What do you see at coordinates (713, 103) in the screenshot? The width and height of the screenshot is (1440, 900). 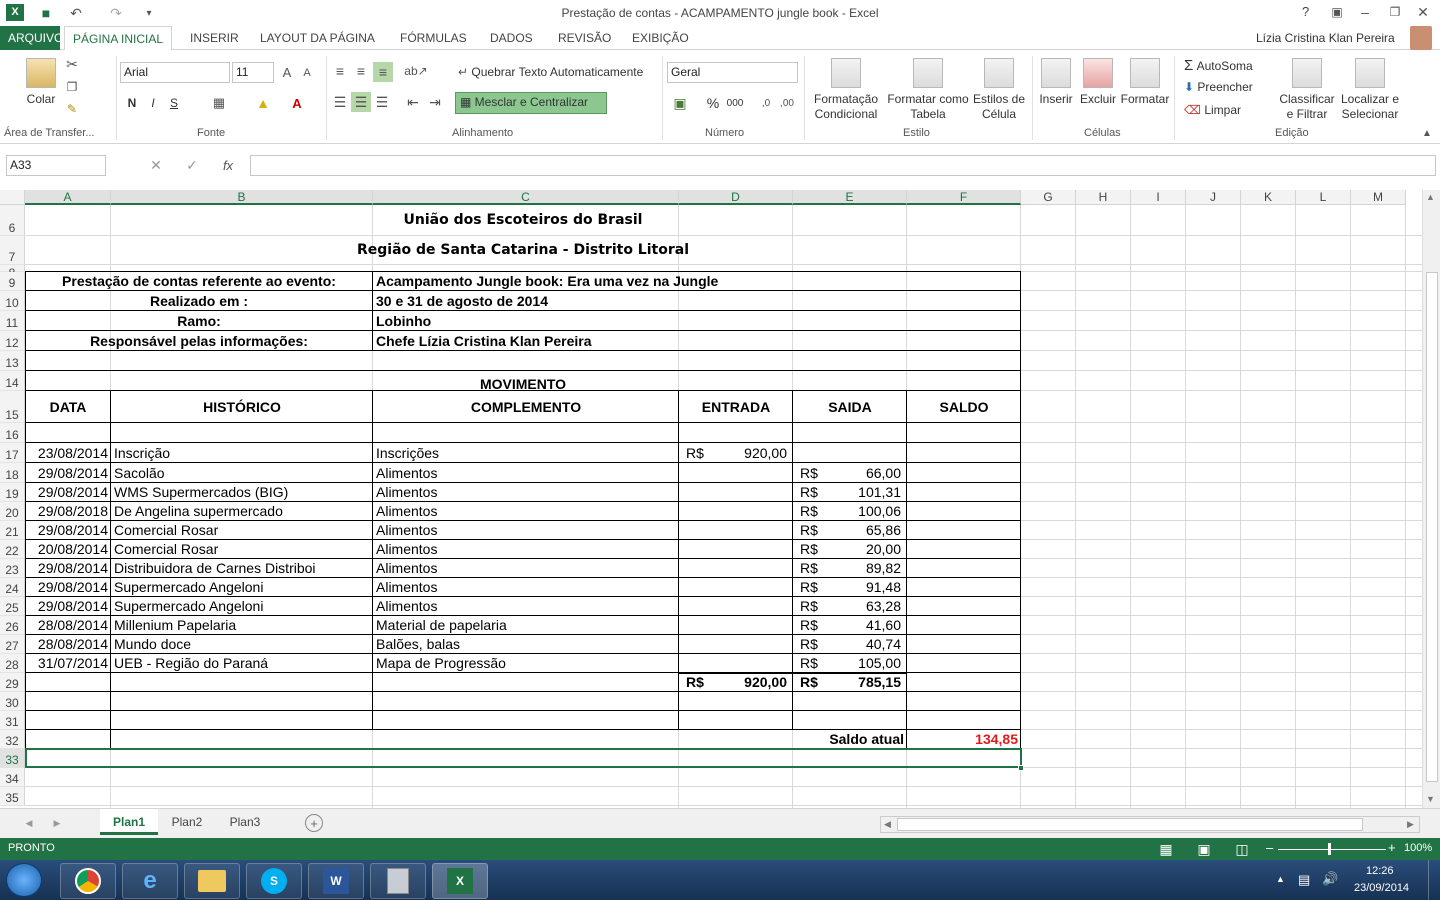 I see `percent-button: %` at bounding box center [713, 103].